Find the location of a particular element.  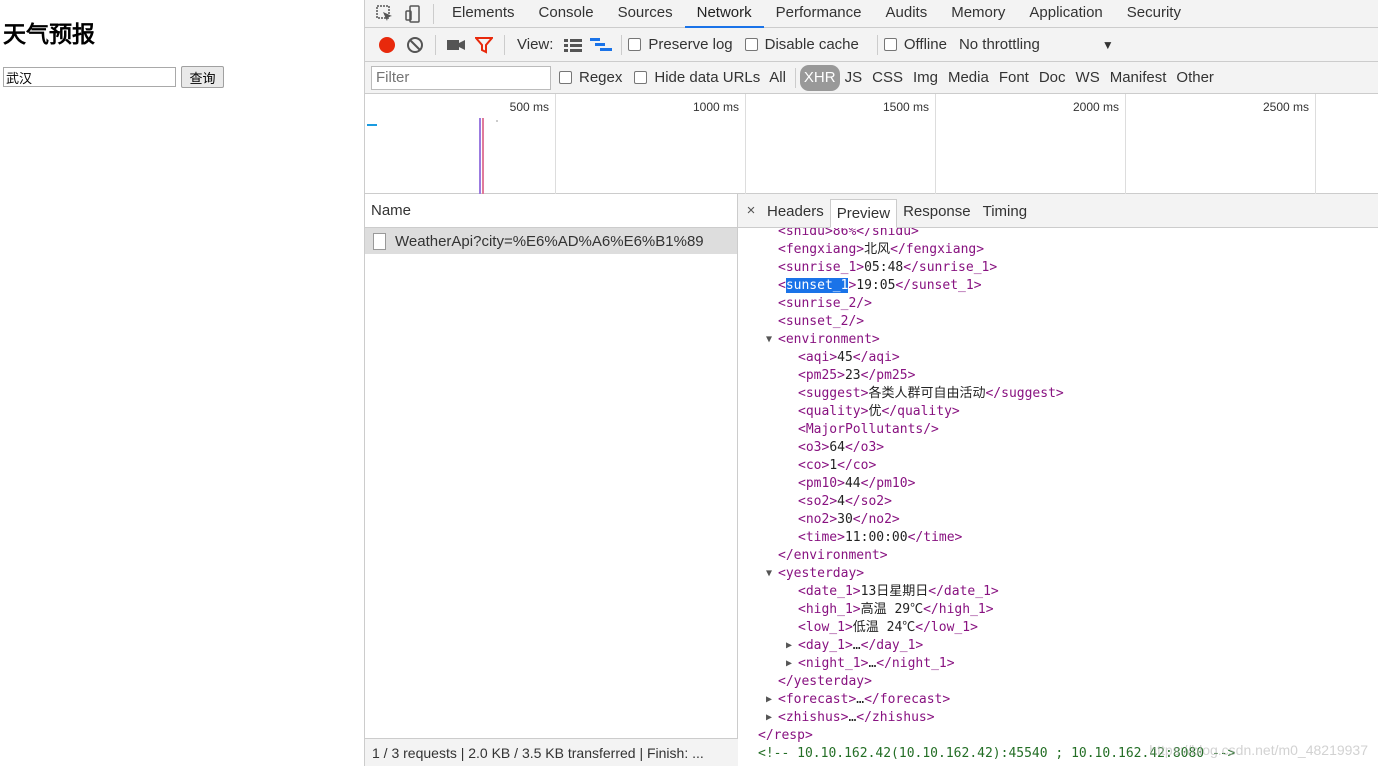

detail-tab-timing: Timing is located at coordinates (1005, 212).